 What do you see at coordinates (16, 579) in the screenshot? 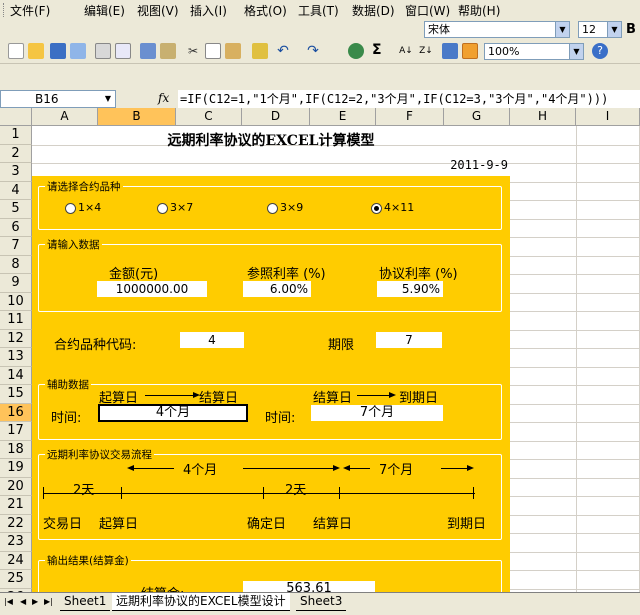
I see `row-header-25: 25` at bounding box center [16, 579].